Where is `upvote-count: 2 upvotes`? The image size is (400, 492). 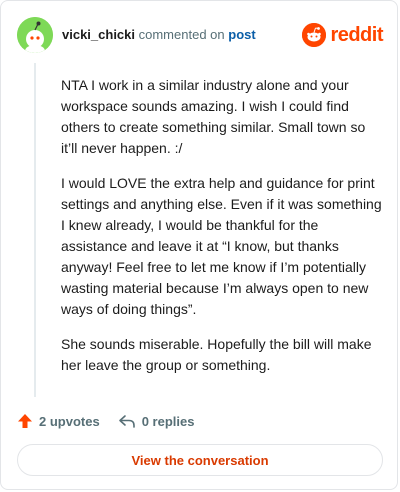
upvote-count: 2 upvotes is located at coordinates (69, 421).